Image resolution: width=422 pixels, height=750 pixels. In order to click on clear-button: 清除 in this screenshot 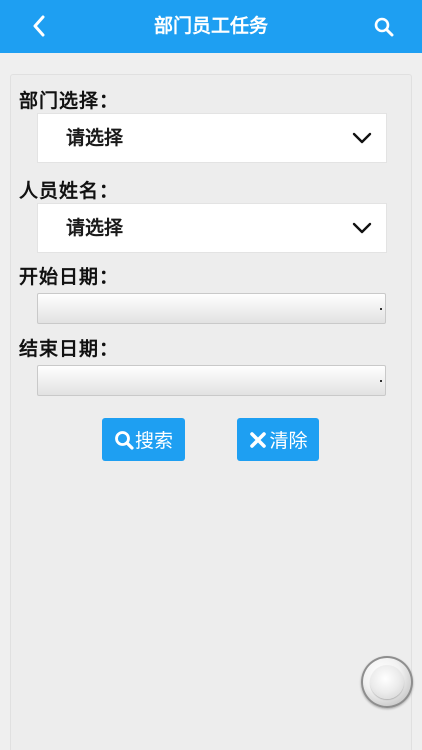, I will do `click(278, 439)`.